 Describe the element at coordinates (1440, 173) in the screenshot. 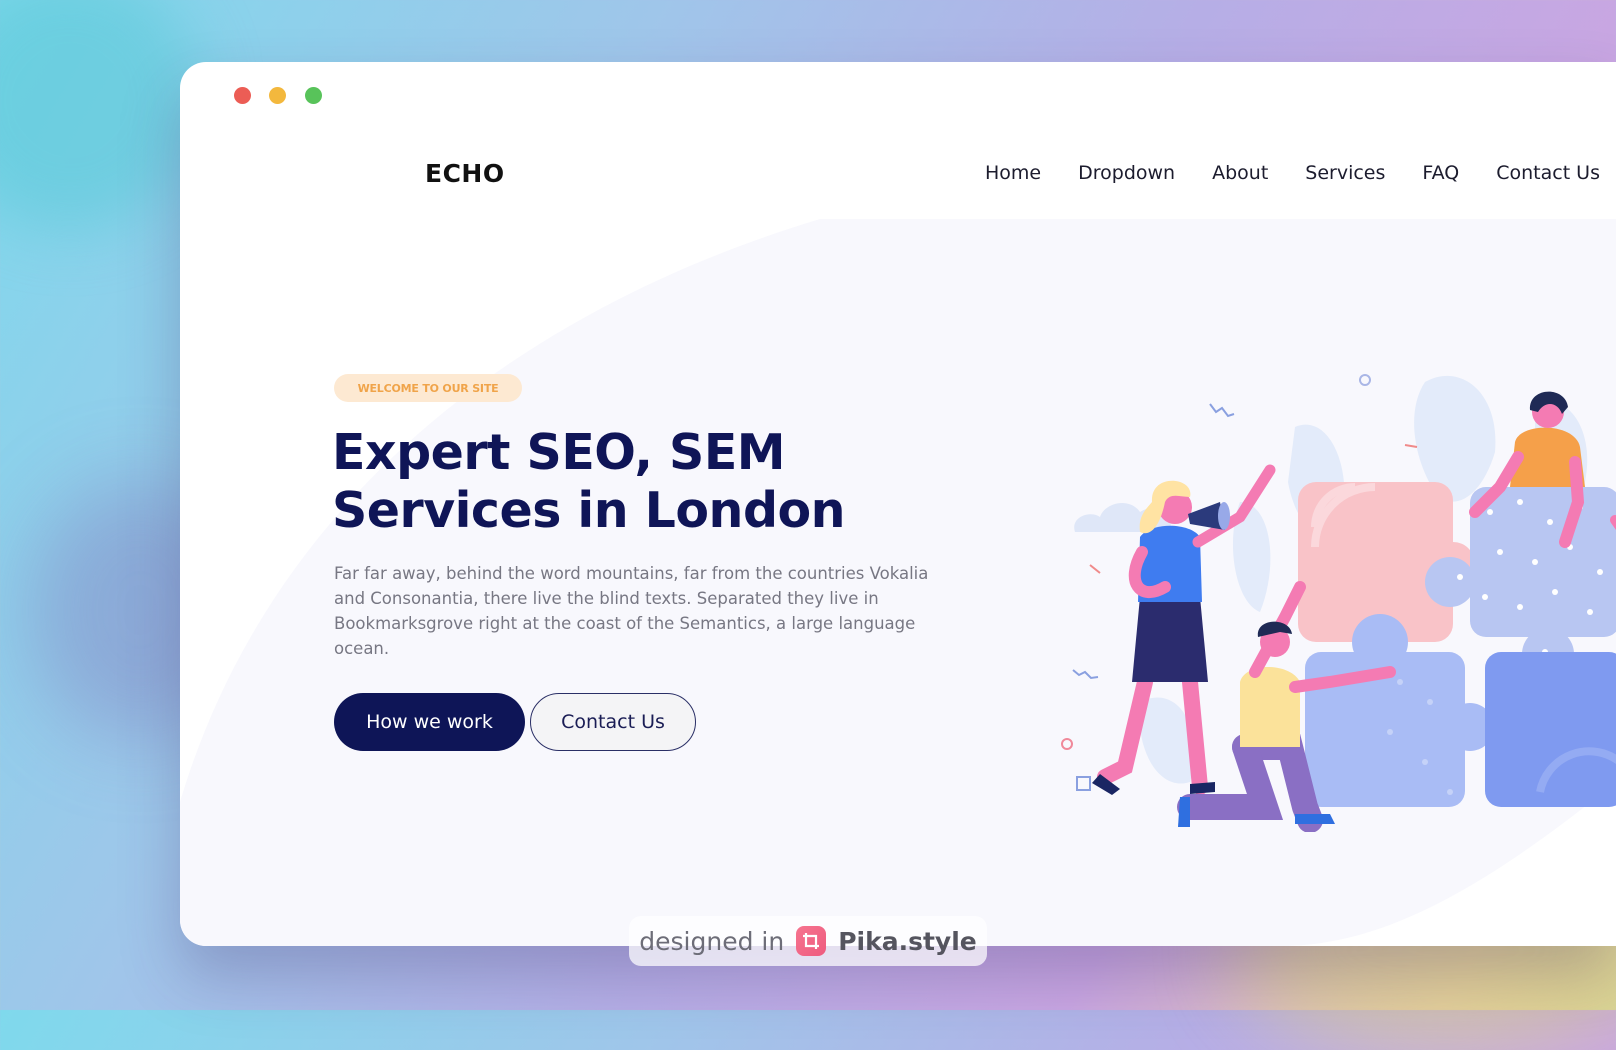

I see `nav-faq: FAQ` at that location.